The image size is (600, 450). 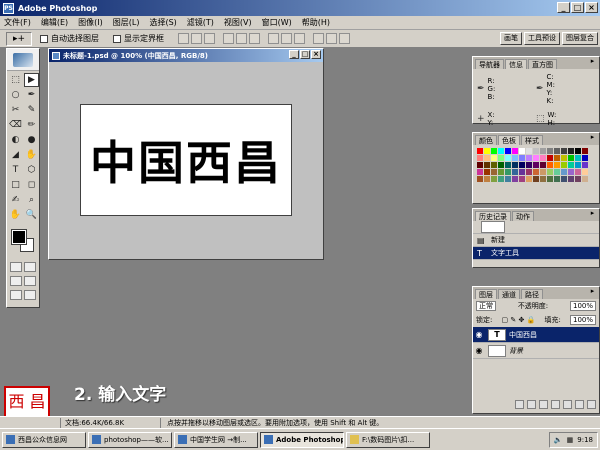 I want to click on menu-layer: 图层(L), so click(x=126, y=22).